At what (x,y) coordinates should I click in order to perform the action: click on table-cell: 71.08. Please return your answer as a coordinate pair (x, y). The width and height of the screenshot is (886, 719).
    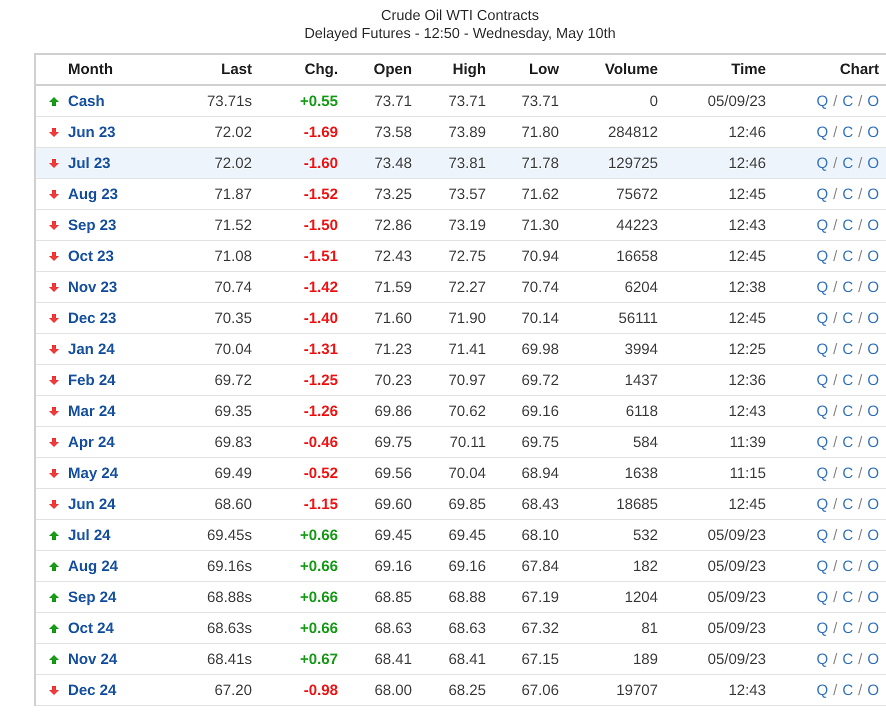
    Looking at the image, I should click on (233, 256).